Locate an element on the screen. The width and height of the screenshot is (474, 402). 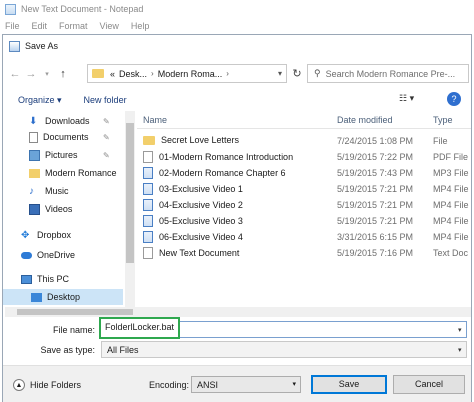
notepad-title: New Text Document - Notepad is located at coordinates (82, 9).